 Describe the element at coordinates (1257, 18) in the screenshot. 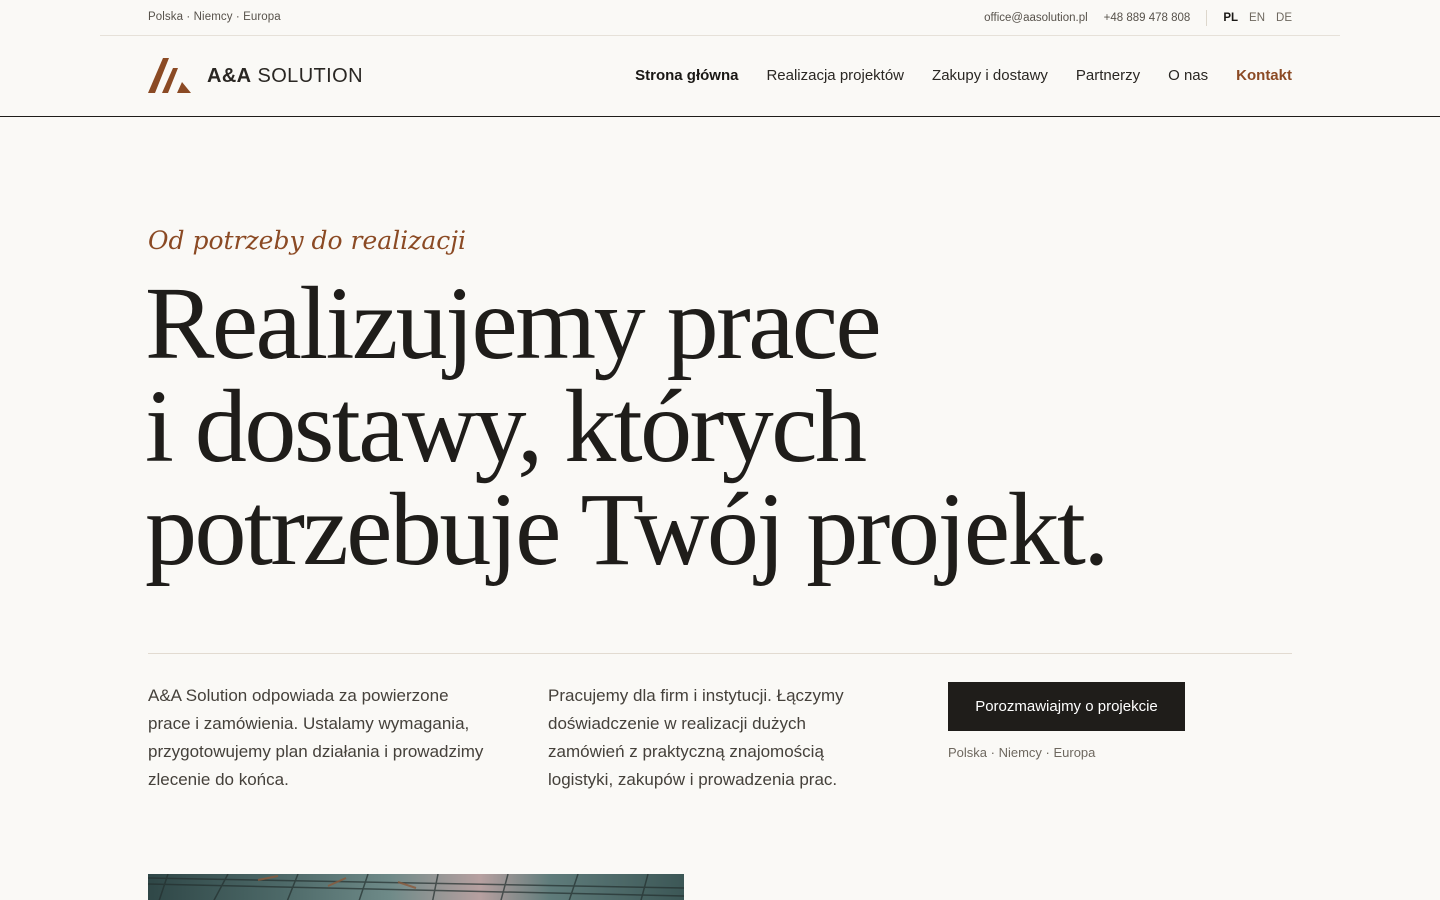

I see `language-en: EN` at that location.